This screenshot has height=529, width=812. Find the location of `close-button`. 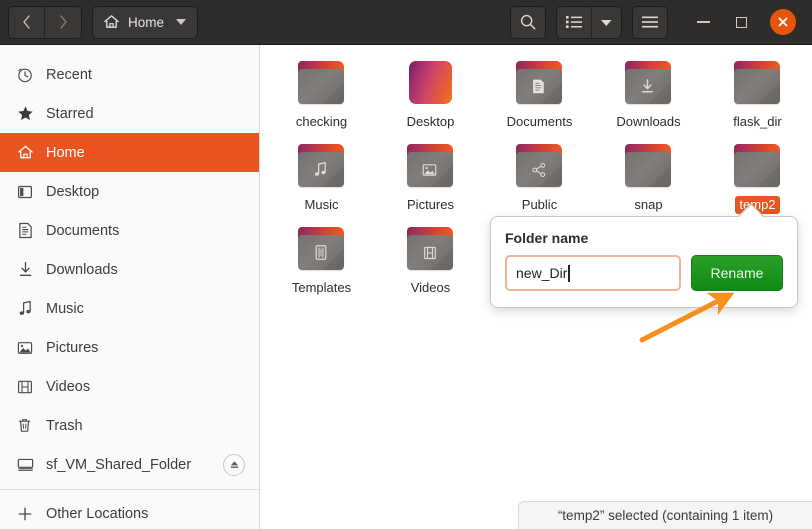

close-button is located at coordinates (783, 22).